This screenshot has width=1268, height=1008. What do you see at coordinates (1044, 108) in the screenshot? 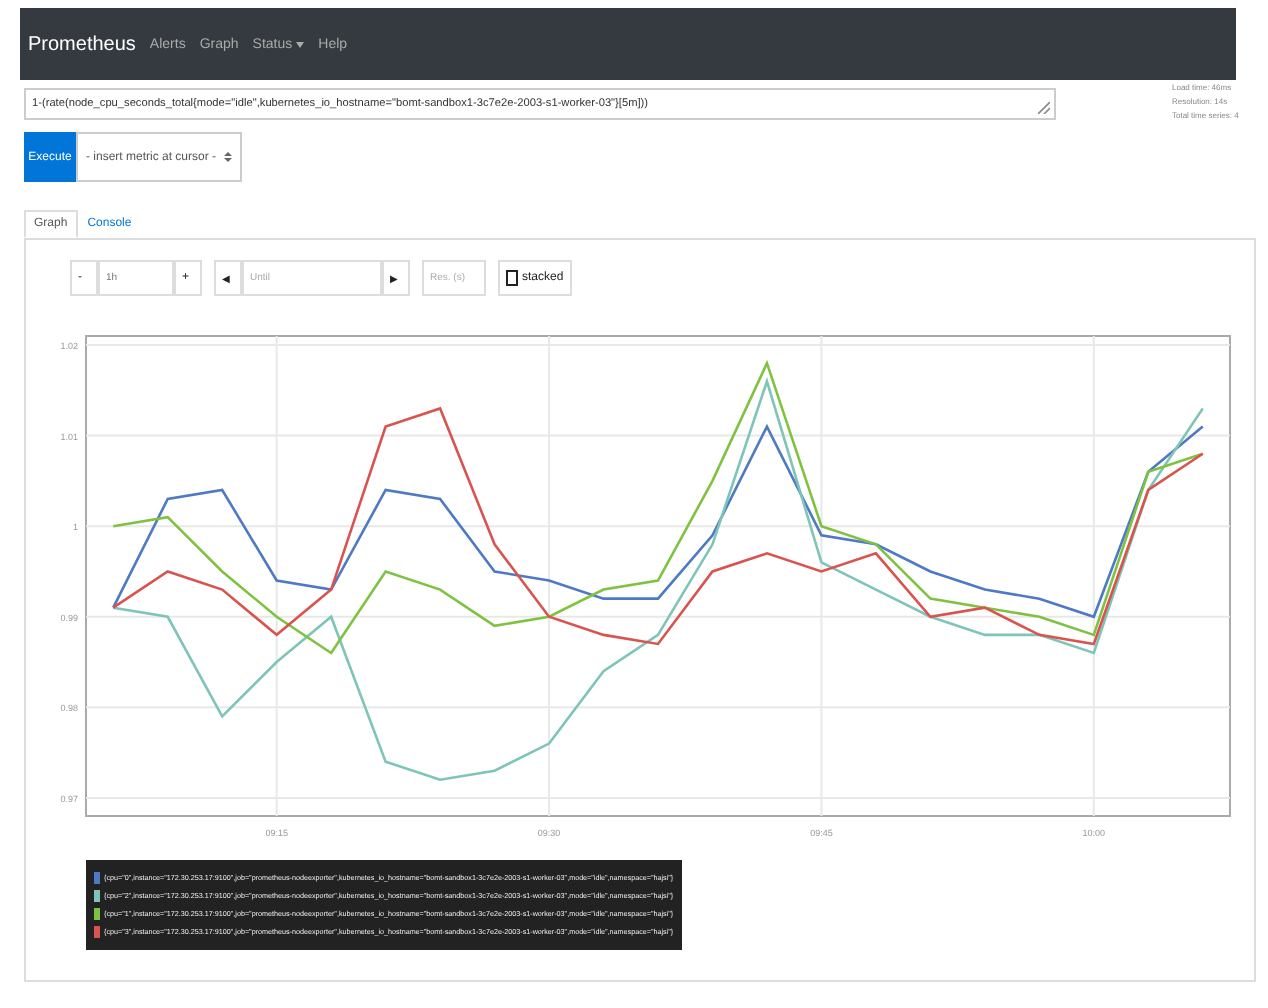
I see `resize-handle-icon` at bounding box center [1044, 108].